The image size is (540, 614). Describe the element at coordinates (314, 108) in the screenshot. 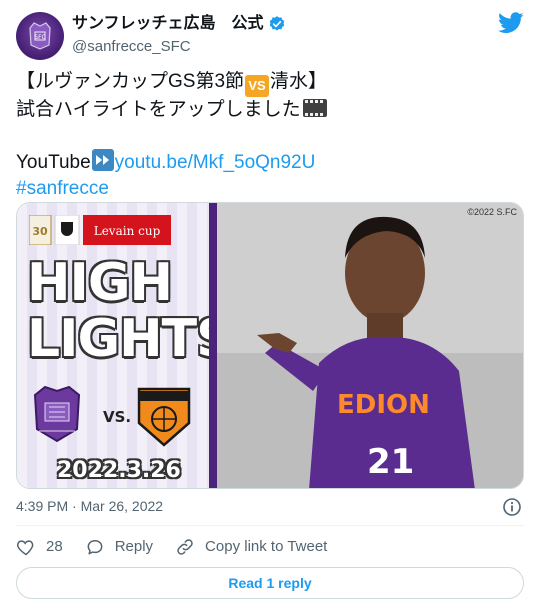

I see `film-frames-emoji-icon` at that location.